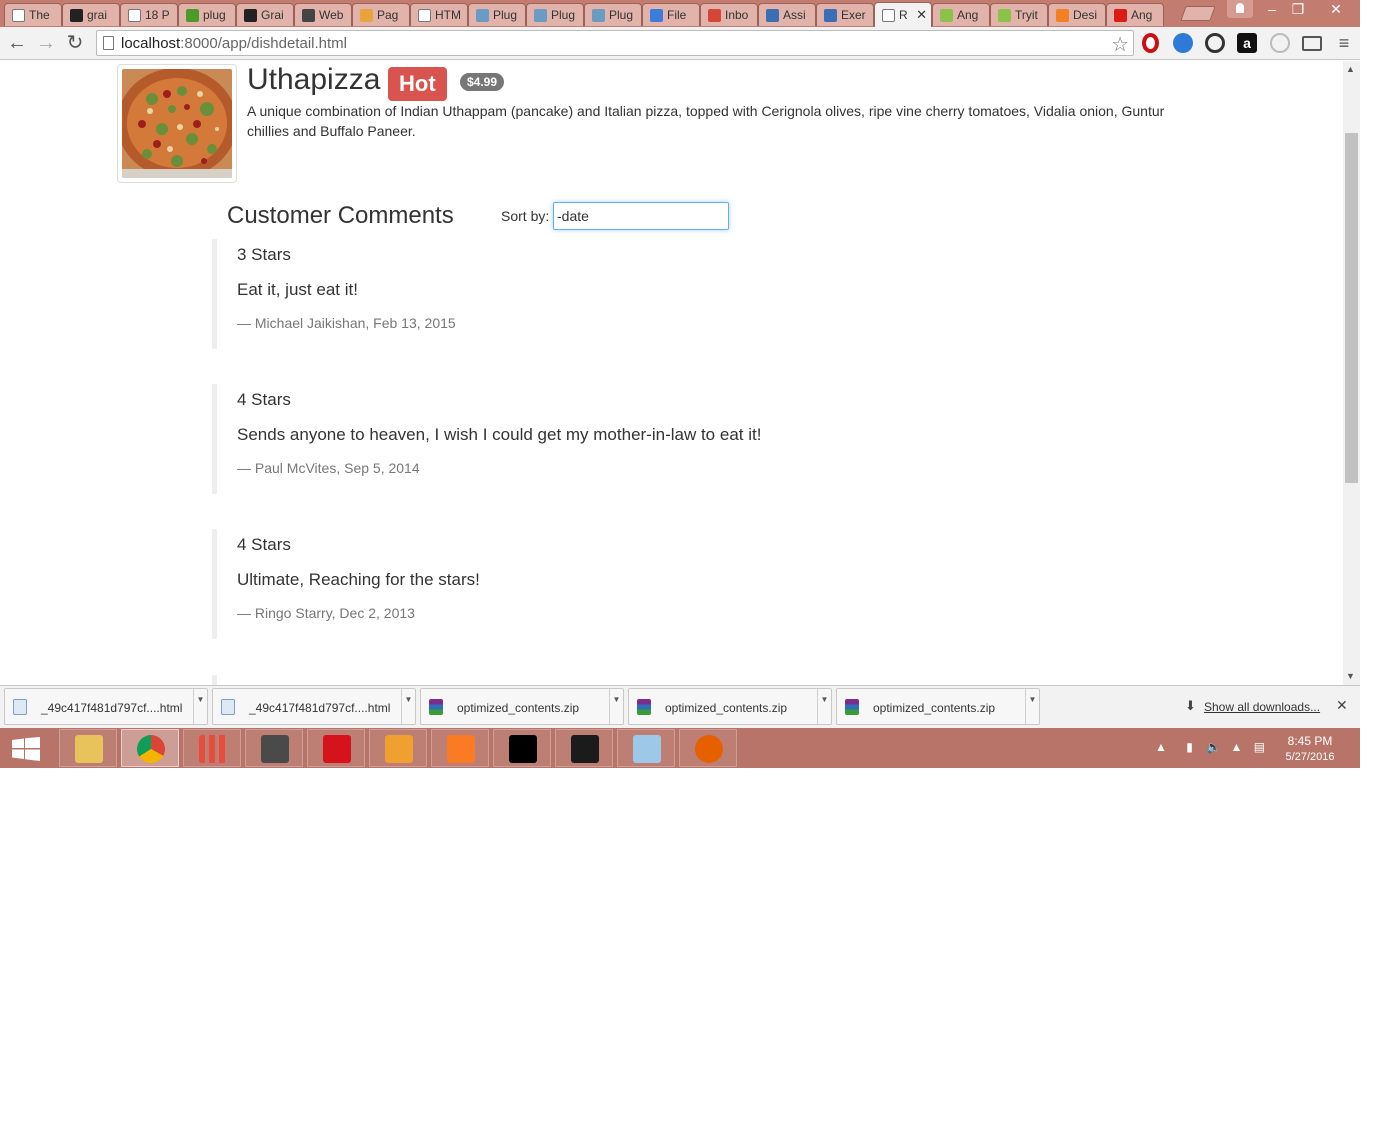 Image resolution: width=1380 pixels, height=1126 pixels. Describe the element at coordinates (1213, 747) in the screenshot. I see `volume-icon: 🔈` at that location.